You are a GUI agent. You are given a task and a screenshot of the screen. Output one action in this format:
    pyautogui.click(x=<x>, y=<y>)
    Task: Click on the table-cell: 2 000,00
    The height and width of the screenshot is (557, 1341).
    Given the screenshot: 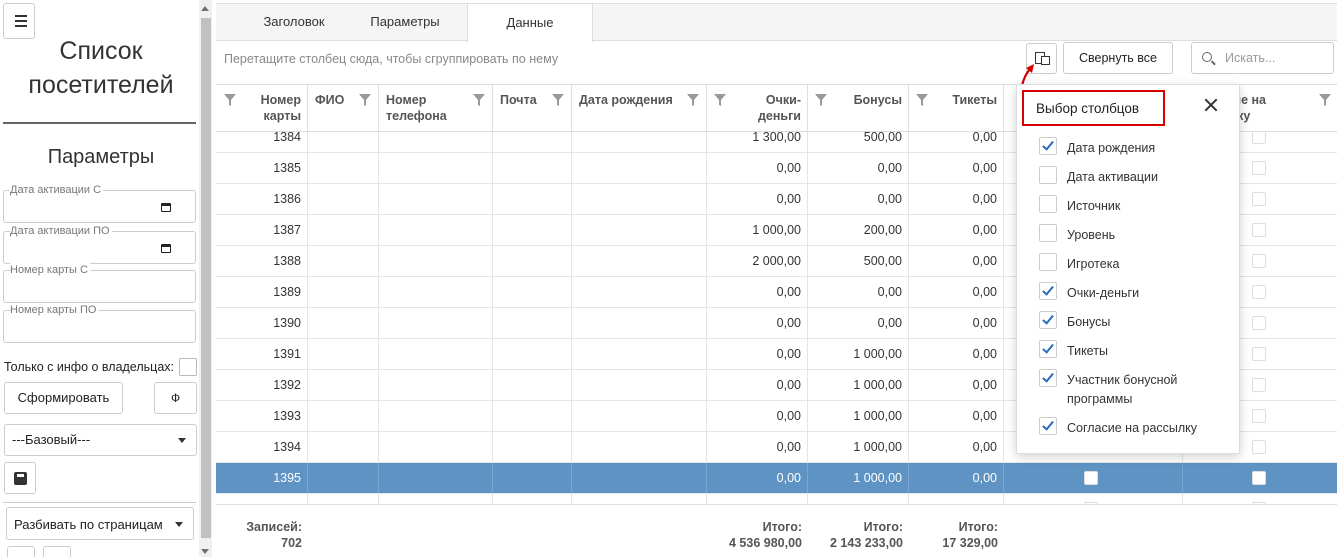 What is the action you would take?
    pyautogui.click(x=757, y=261)
    